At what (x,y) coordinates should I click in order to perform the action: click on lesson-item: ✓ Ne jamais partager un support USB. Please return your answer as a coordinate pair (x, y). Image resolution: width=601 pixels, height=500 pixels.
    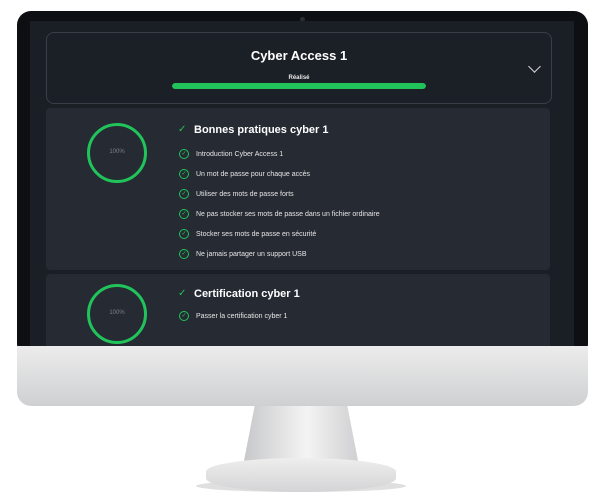
    Looking at the image, I should click on (243, 254).